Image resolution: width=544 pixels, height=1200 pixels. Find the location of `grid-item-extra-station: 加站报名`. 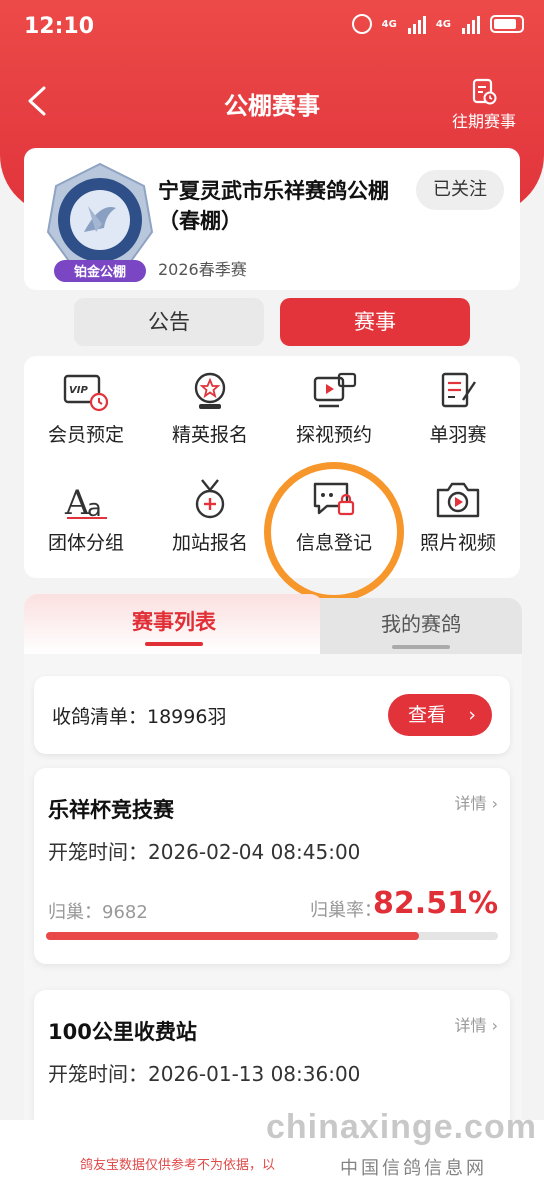

grid-item-extra-station: 加站报名 is located at coordinates (210, 528).